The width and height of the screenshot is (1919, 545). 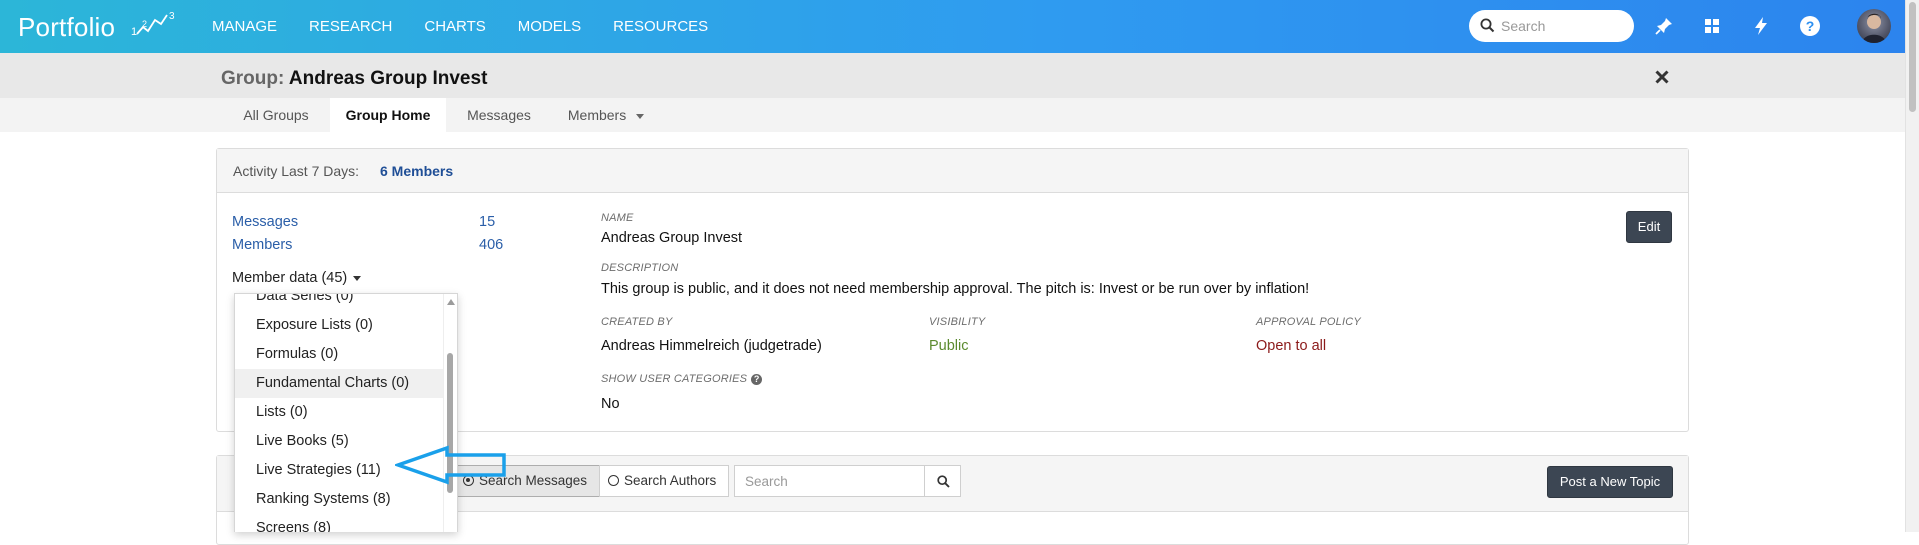 What do you see at coordinates (340, 499) in the screenshot?
I see `menu-item-ranking-systems: Ranking Systems (8)` at bounding box center [340, 499].